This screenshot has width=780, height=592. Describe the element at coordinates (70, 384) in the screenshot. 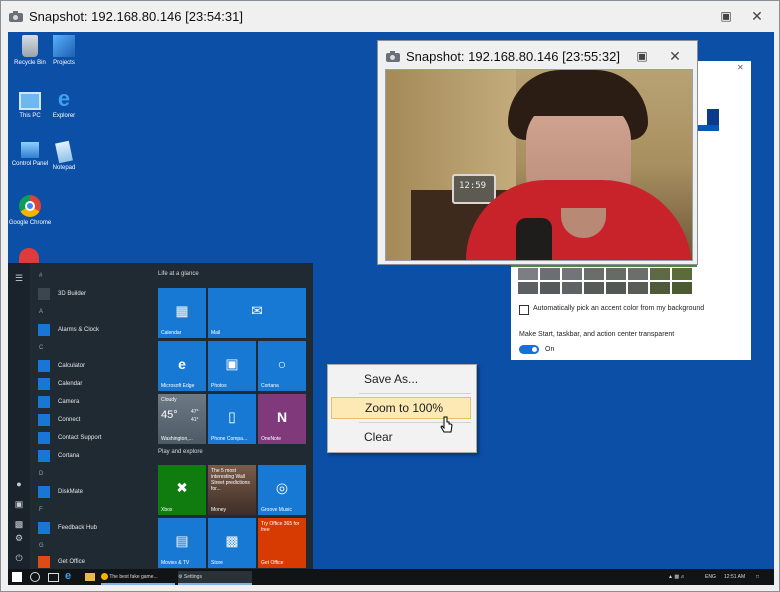

I see `app-label: Calendar` at that location.